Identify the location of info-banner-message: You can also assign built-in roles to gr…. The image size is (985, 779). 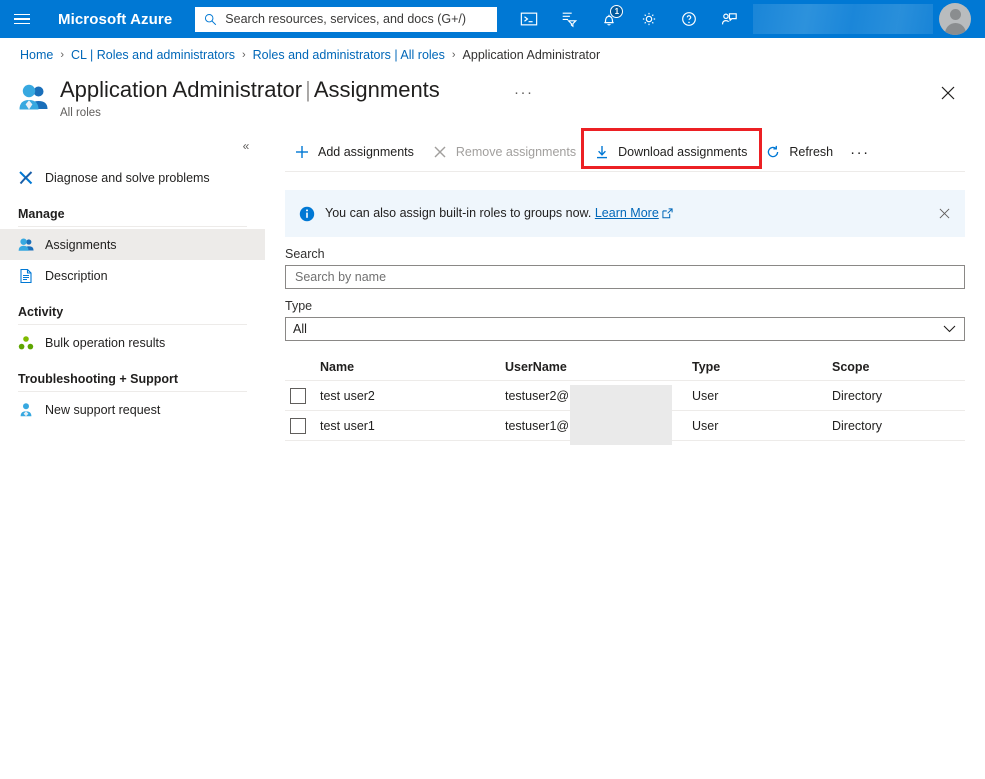
(458, 212).